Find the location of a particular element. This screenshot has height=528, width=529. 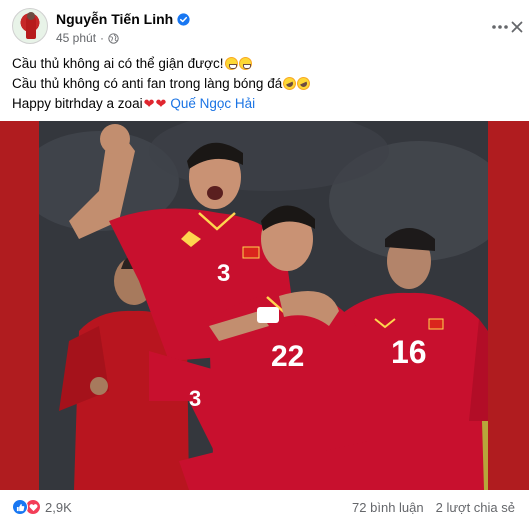

jersey-number-3: 3 is located at coordinates (223, 273).